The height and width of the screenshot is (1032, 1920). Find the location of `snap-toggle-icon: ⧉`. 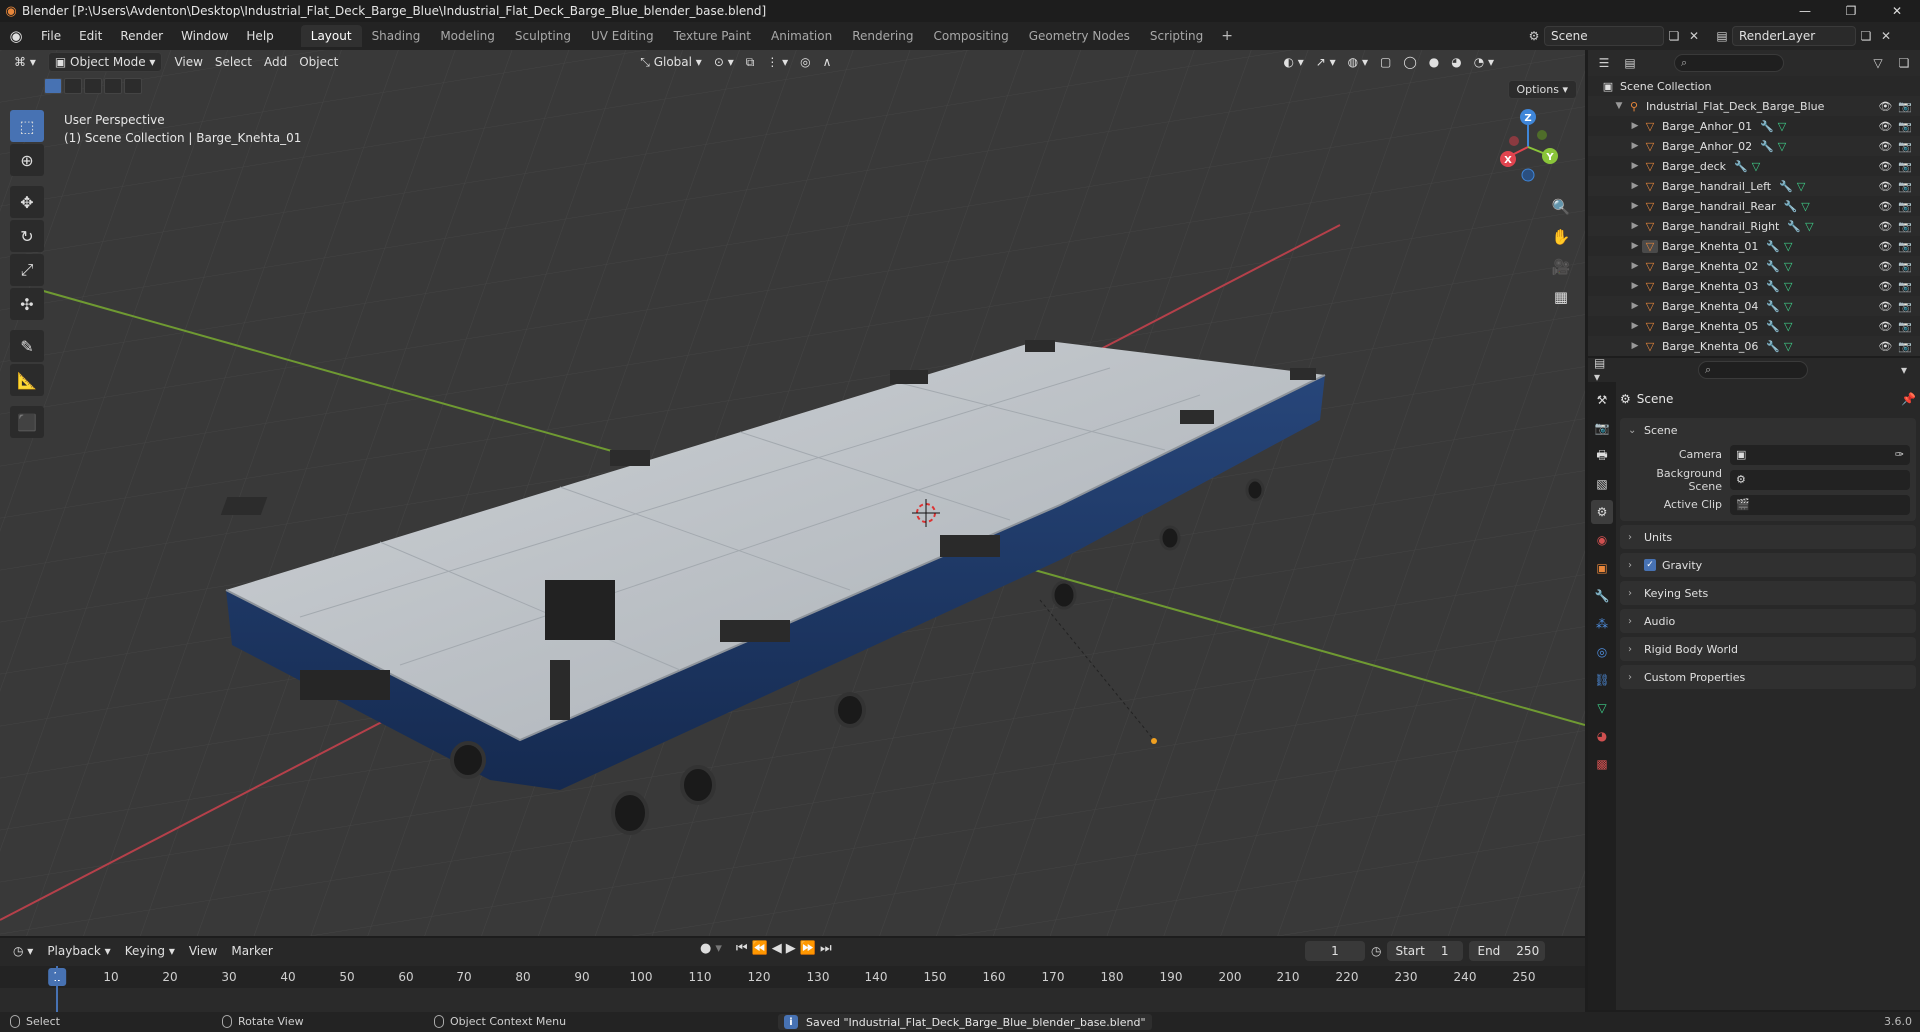

snap-toggle-icon: ⧉ is located at coordinates (750, 62).